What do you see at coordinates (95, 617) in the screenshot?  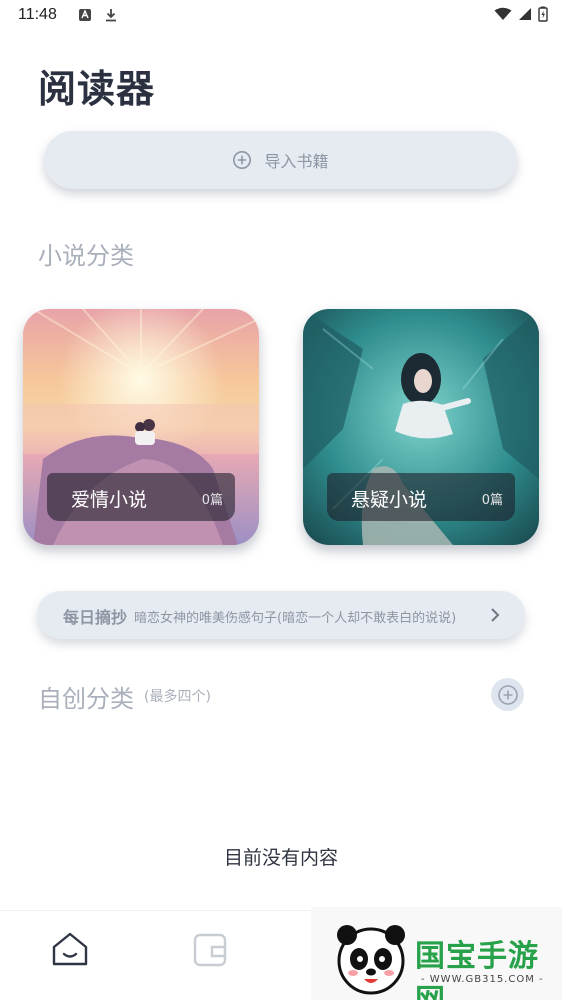 I see `daily-excerpt-label: 每日摘抄` at bounding box center [95, 617].